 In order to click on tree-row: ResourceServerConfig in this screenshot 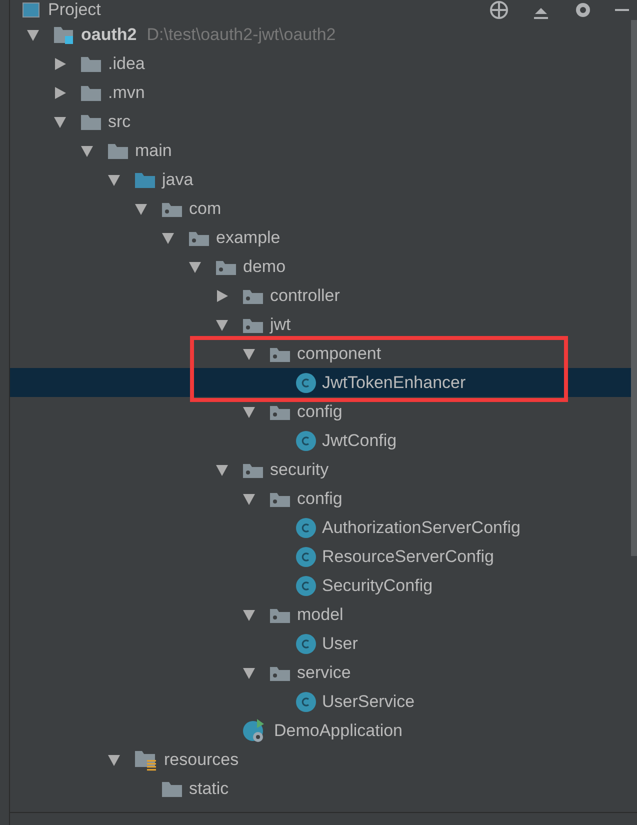, I will do `click(320, 556)`.